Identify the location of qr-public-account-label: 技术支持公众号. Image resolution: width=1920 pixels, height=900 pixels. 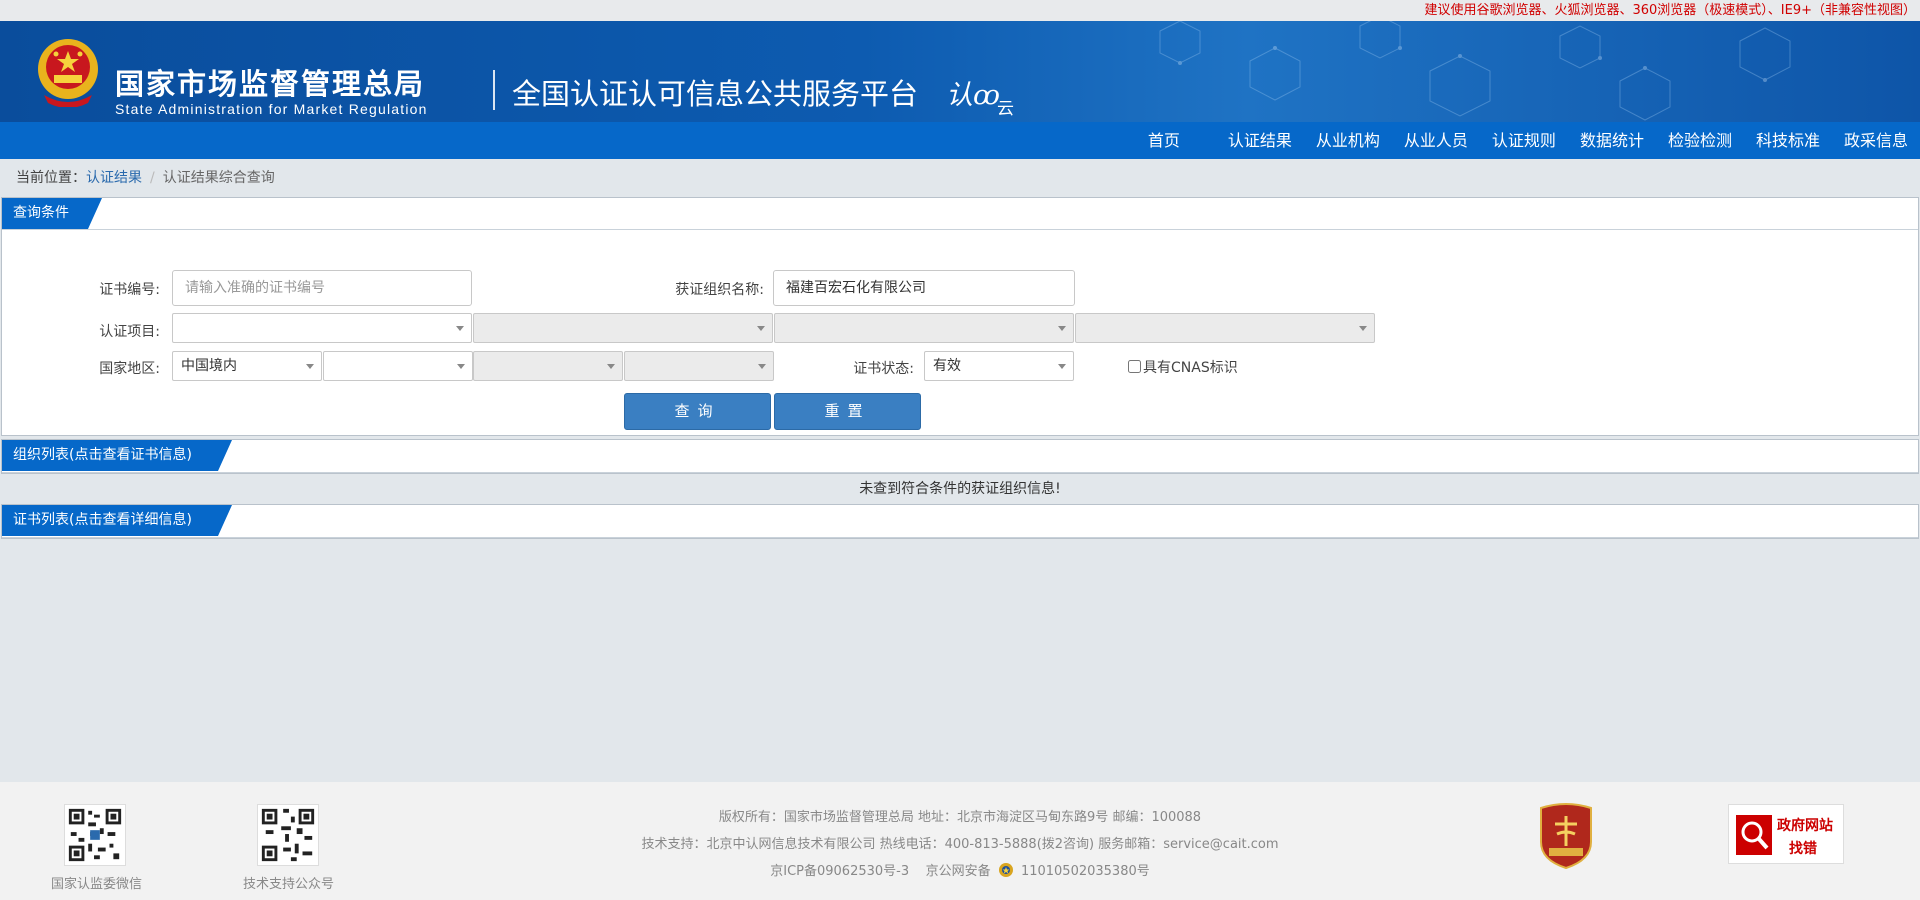
(289, 884).